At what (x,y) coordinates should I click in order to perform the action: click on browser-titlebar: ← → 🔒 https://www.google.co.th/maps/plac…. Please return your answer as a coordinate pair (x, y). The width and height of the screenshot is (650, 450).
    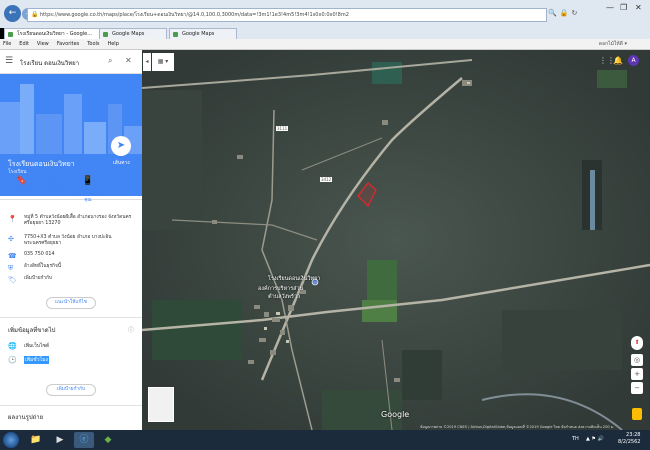
    Looking at the image, I should click on (325, 14).